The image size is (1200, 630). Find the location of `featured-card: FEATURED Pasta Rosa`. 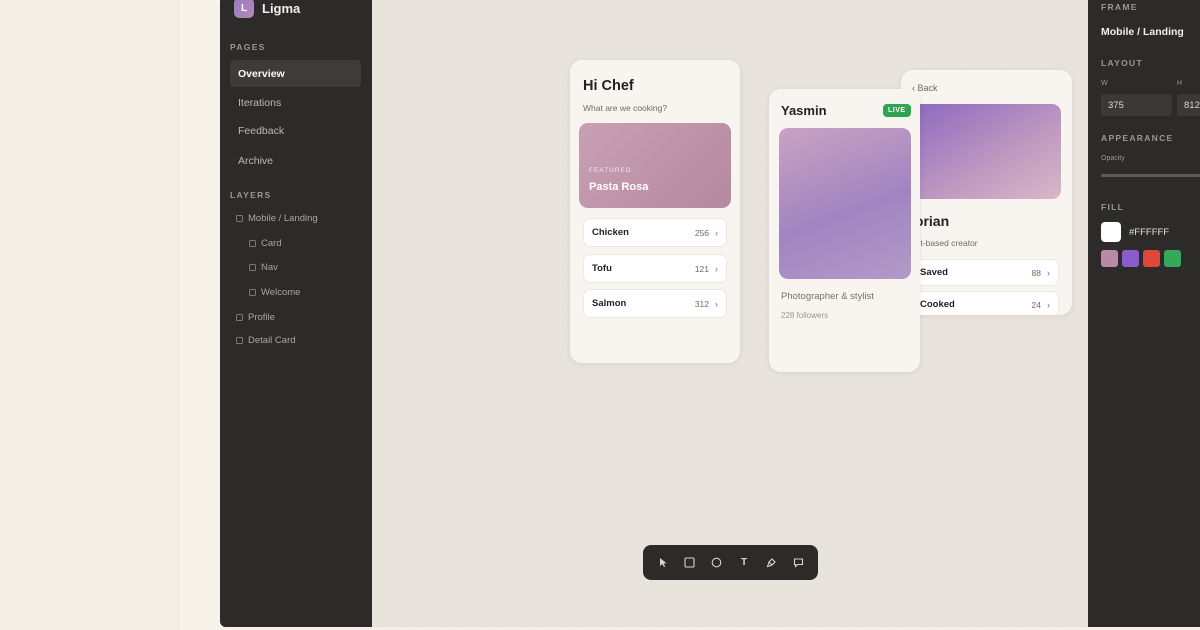

featured-card: FEATURED Pasta Rosa is located at coordinates (655, 165).